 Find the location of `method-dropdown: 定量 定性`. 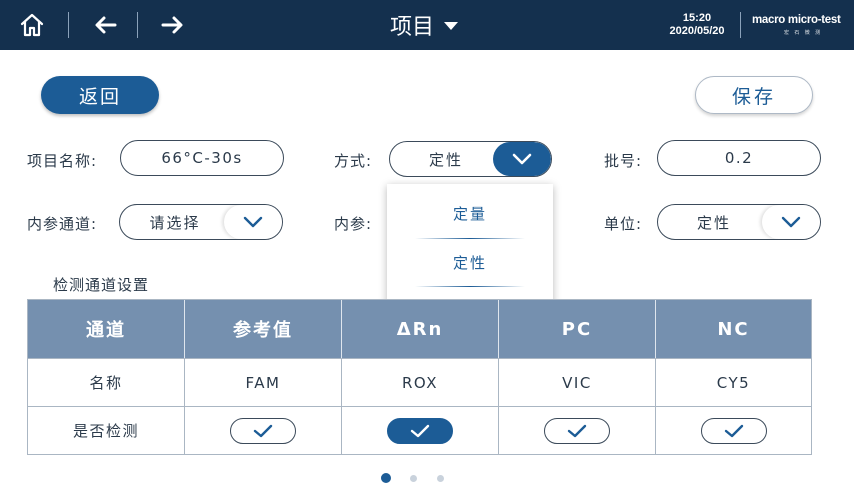

method-dropdown: 定量 定性 is located at coordinates (470, 244).